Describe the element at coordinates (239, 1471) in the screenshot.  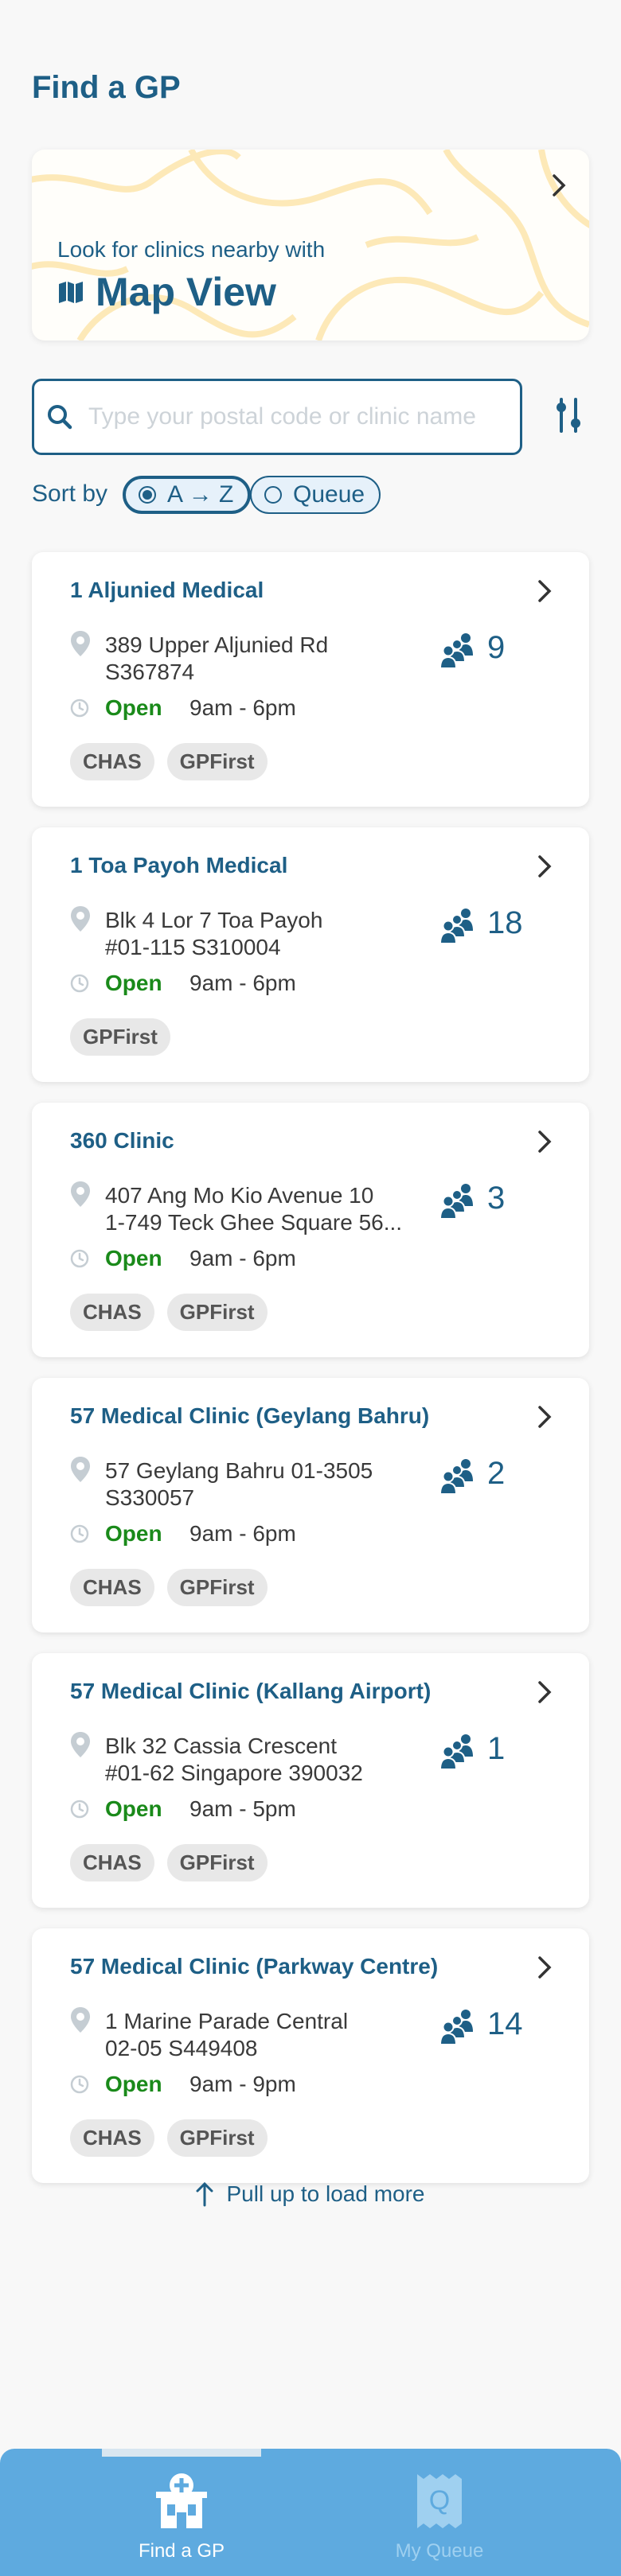
I see `address-line-1: 57 Geylang Bahru 01-3505` at that location.